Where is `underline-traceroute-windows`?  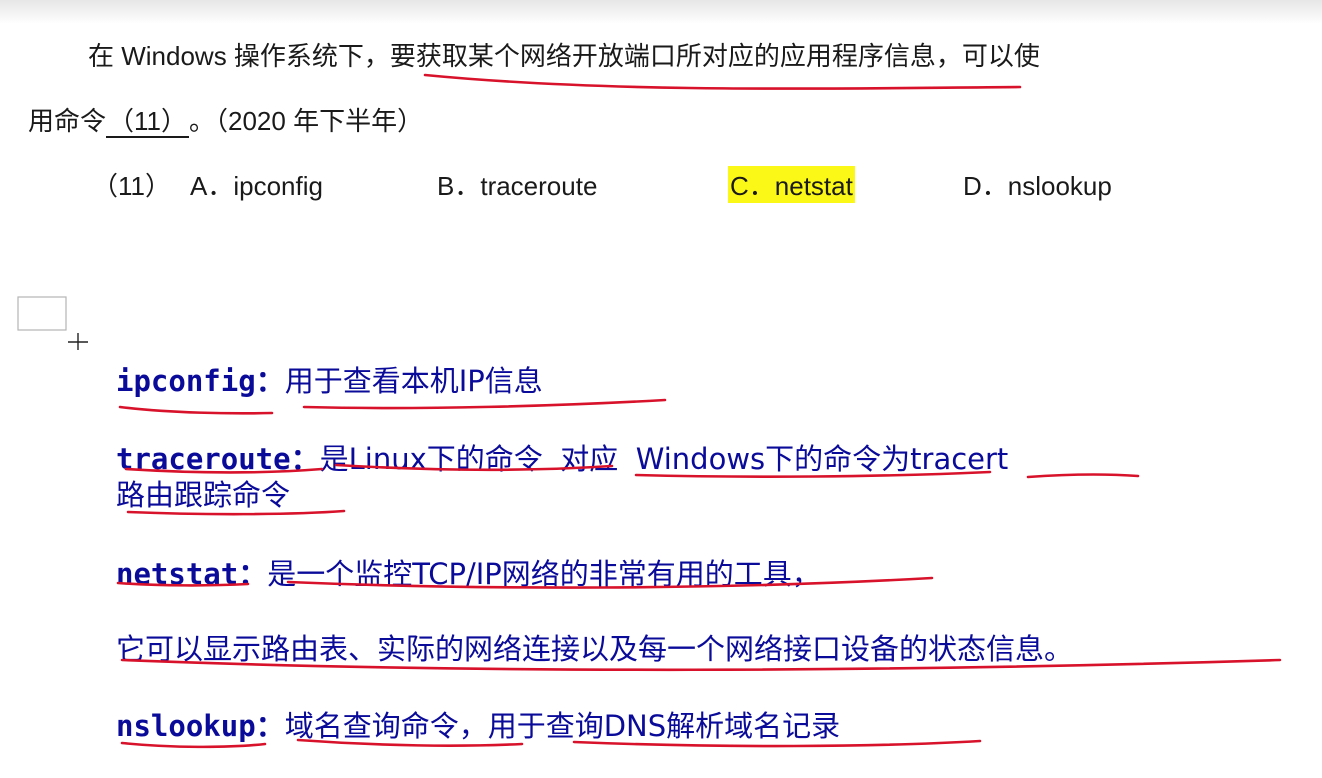 underline-traceroute-windows is located at coordinates (813, 474).